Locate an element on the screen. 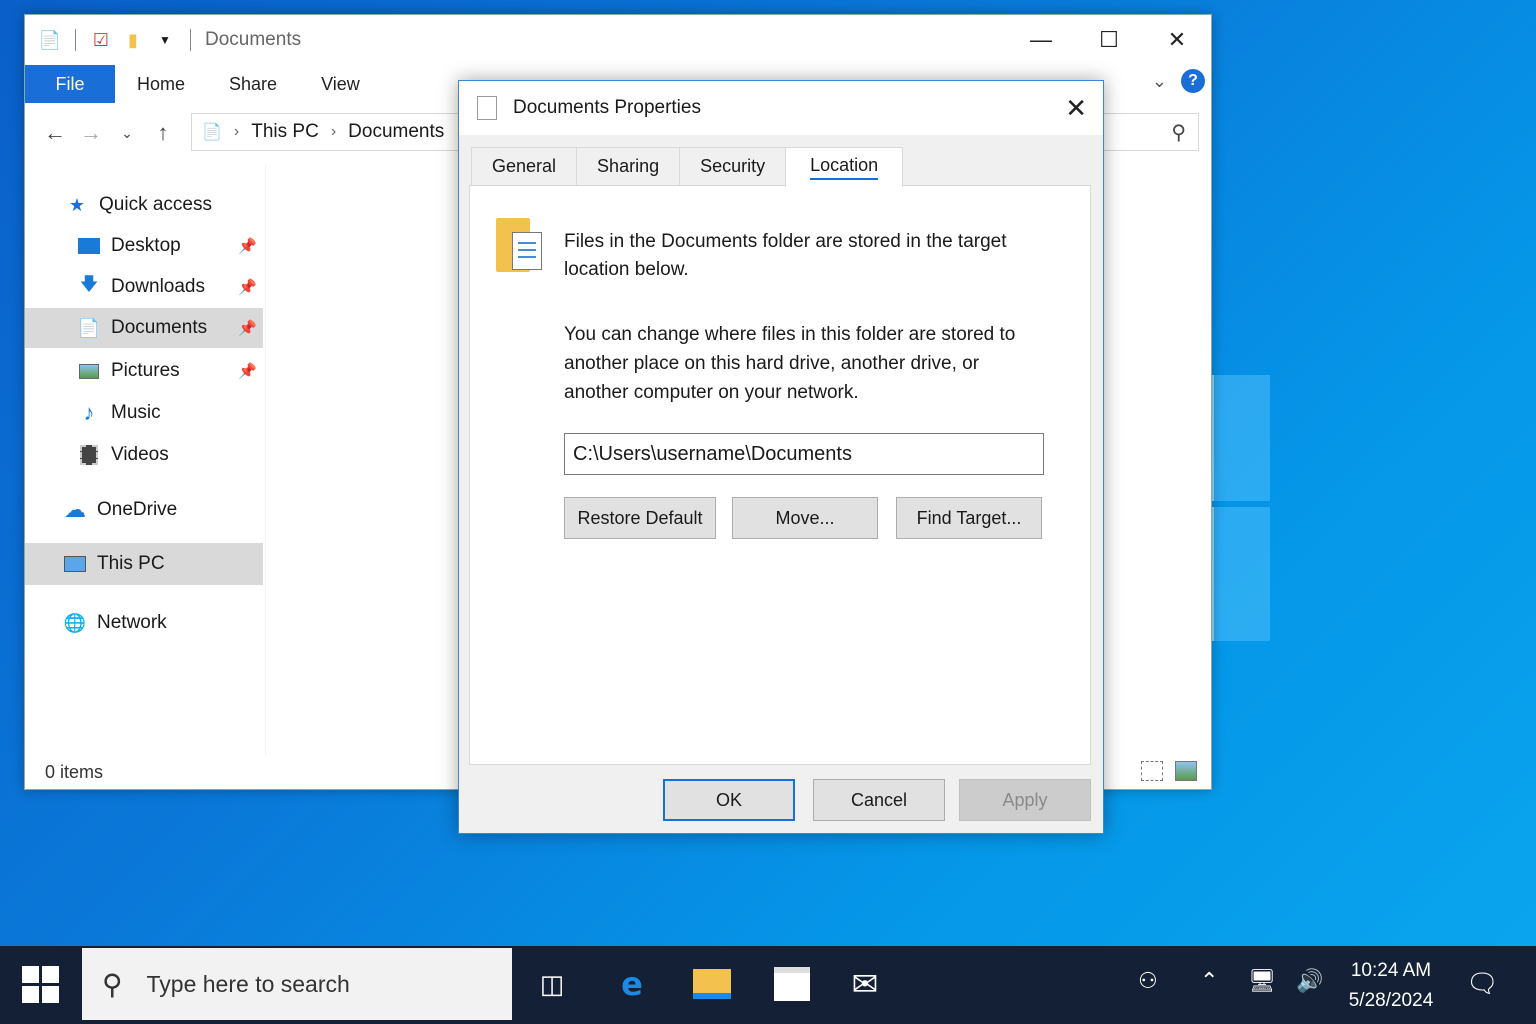  sidebar-item-desktop: Desktop 📌 is located at coordinates (144, 246).